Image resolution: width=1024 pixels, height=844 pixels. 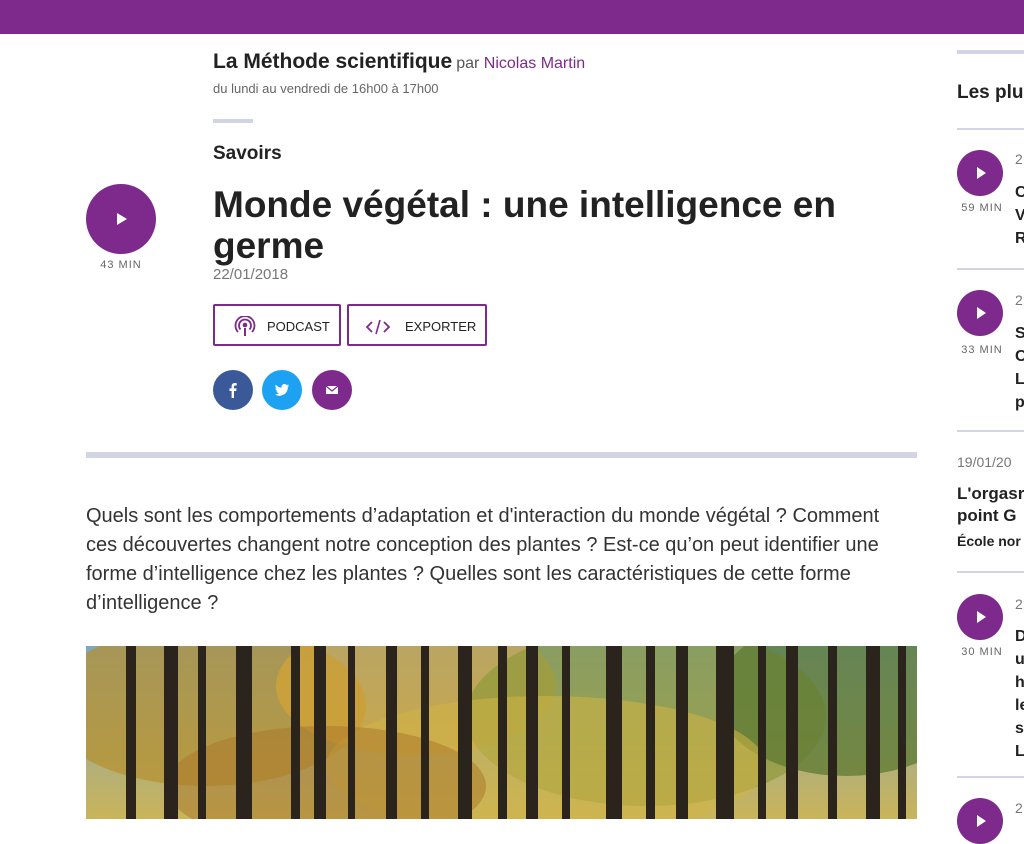 I want to click on code-icon, so click(x=378, y=327).